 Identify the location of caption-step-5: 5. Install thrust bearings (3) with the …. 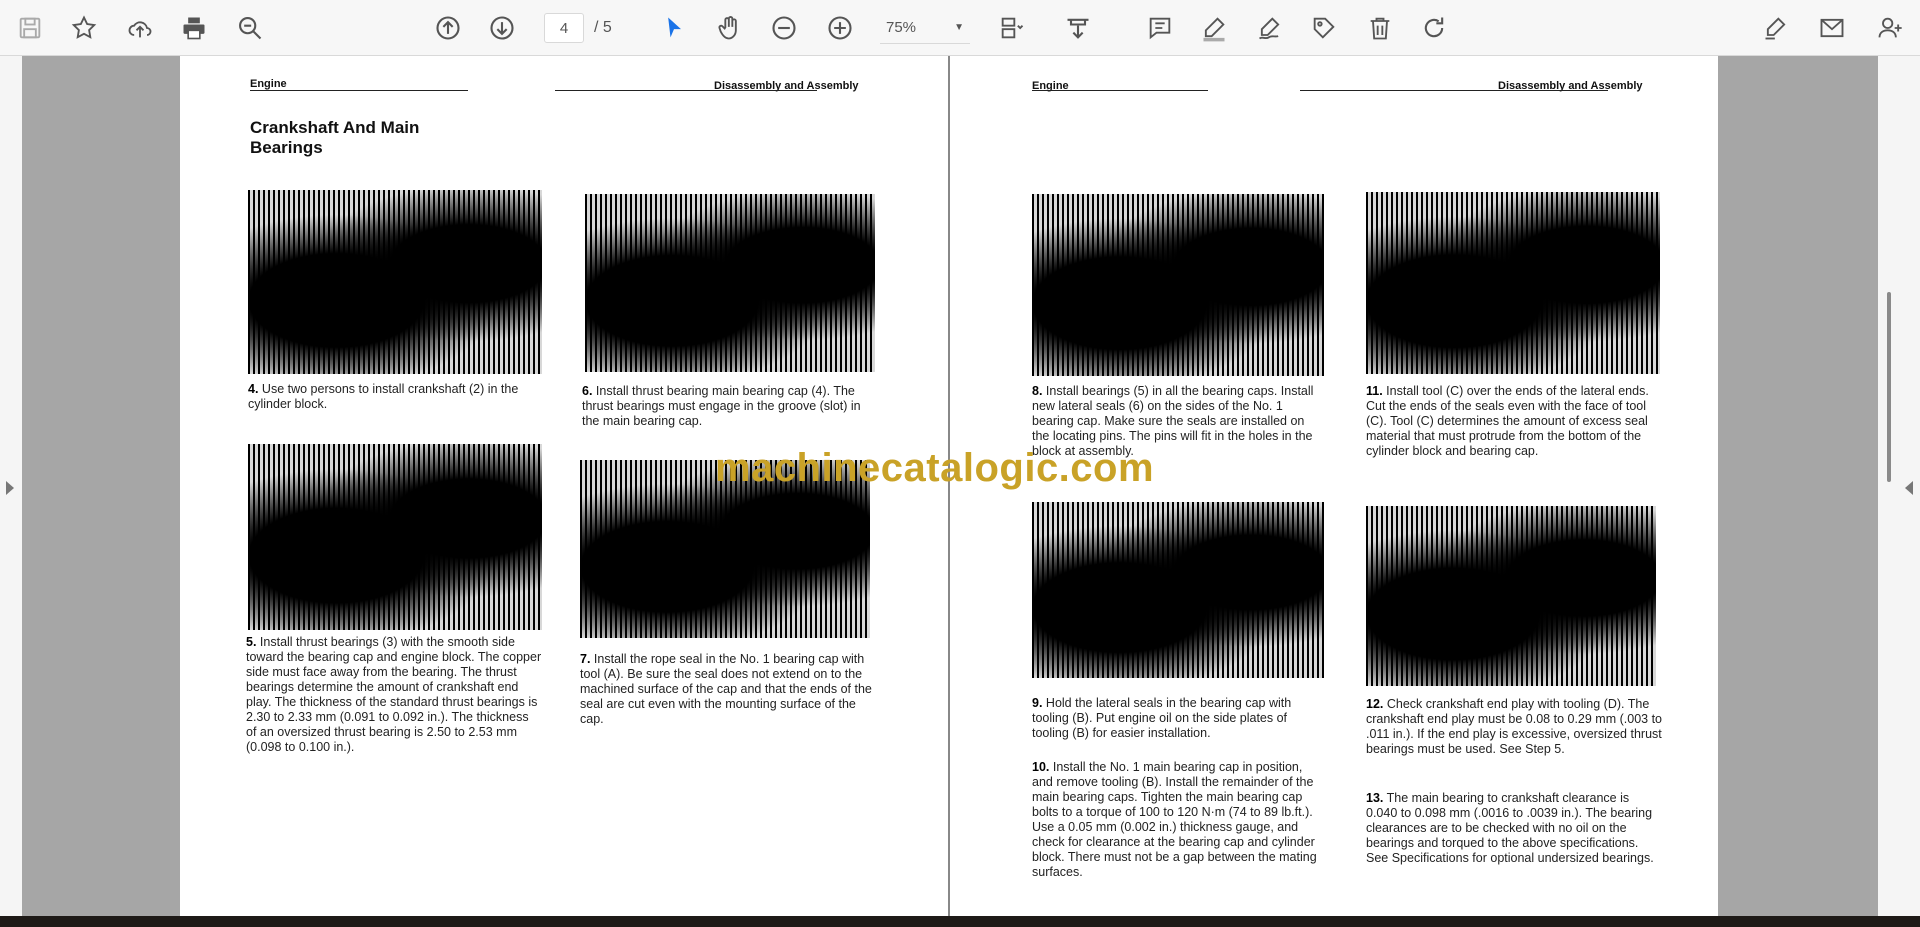
(394, 694).